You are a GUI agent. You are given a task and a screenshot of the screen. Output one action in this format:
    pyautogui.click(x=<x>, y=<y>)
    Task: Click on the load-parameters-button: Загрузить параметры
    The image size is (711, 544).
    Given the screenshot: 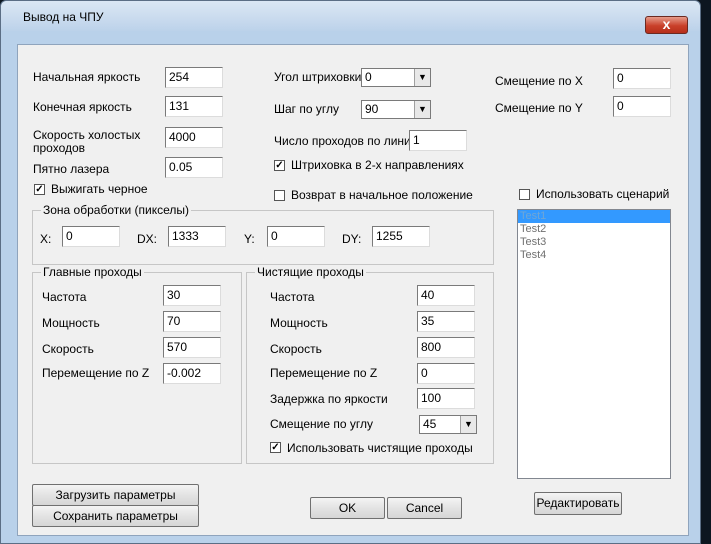 What is the action you would take?
    pyautogui.click(x=115, y=495)
    